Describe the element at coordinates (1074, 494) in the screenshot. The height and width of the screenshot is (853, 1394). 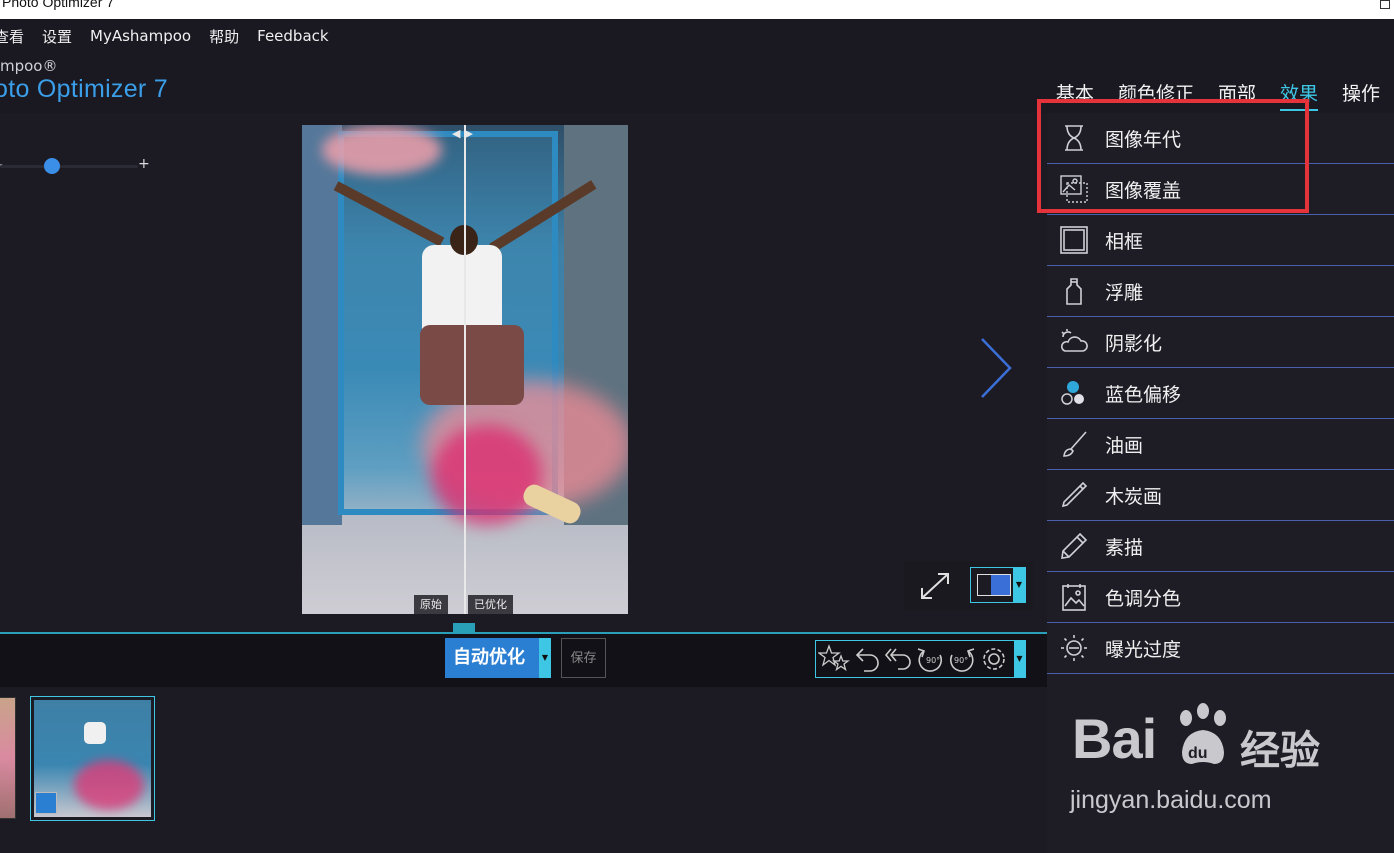
I see `charcoal-icon` at that location.